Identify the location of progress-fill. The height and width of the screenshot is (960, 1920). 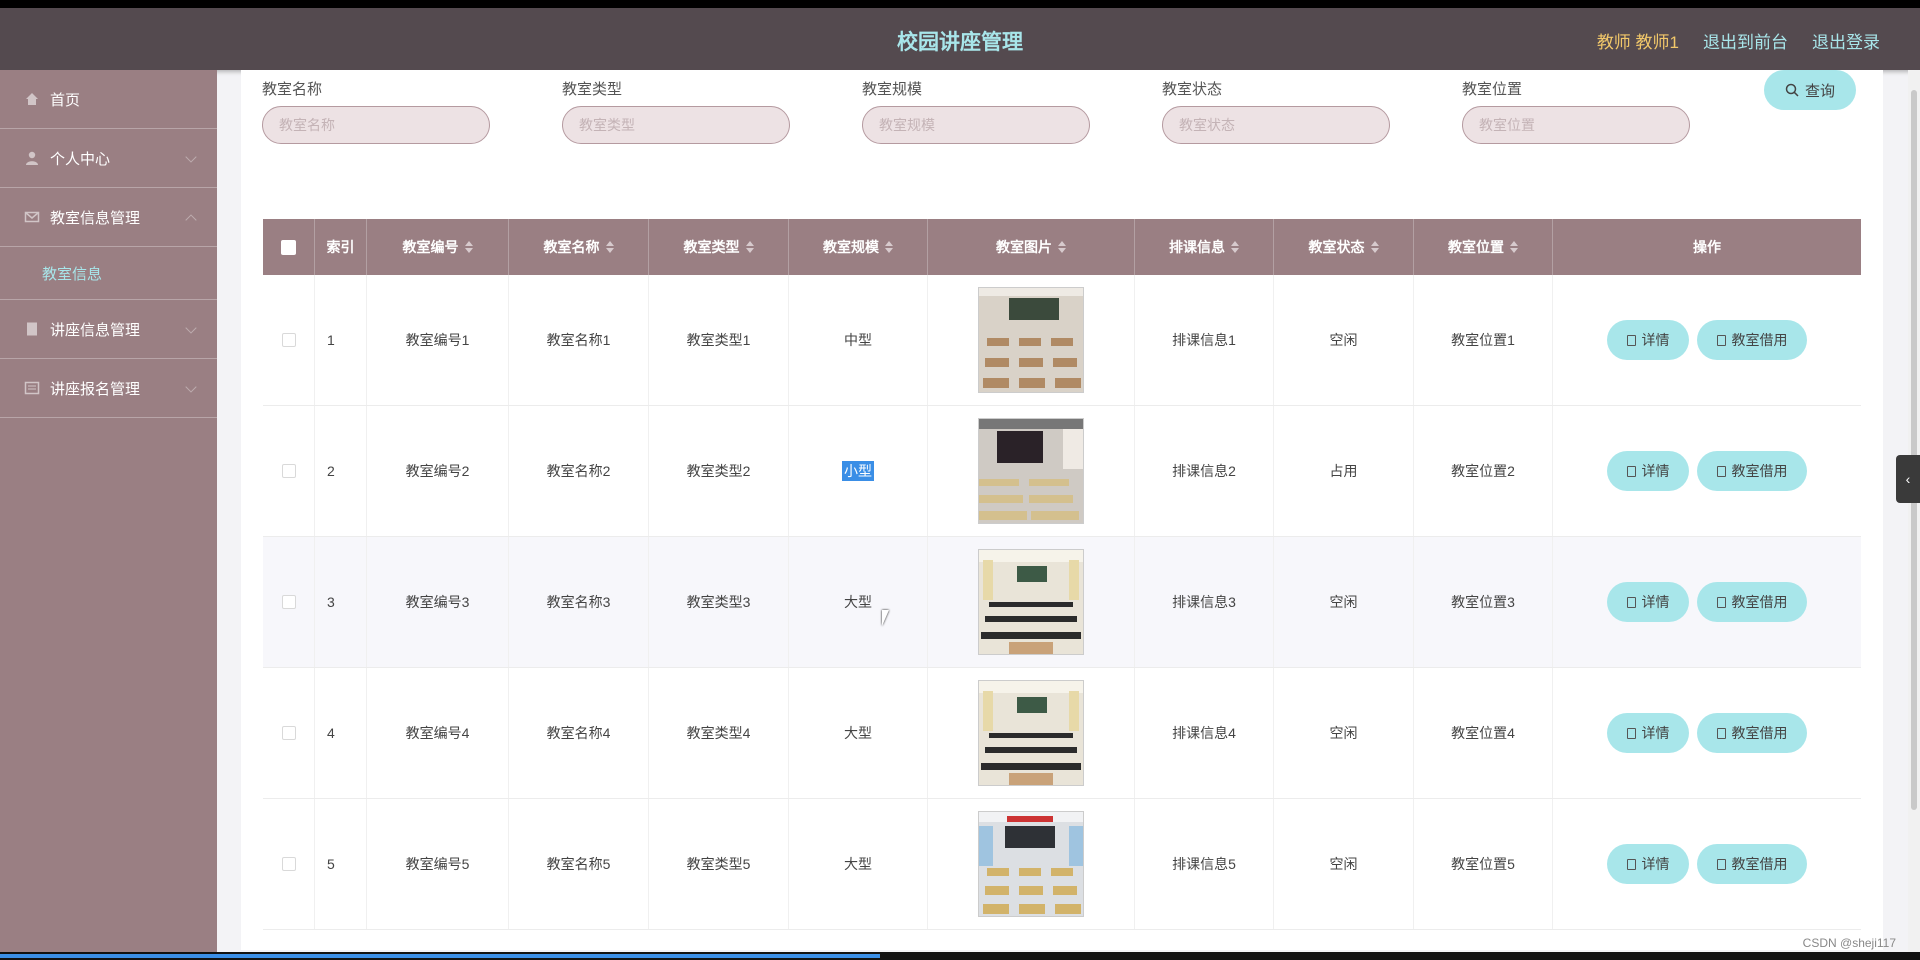
(440, 956).